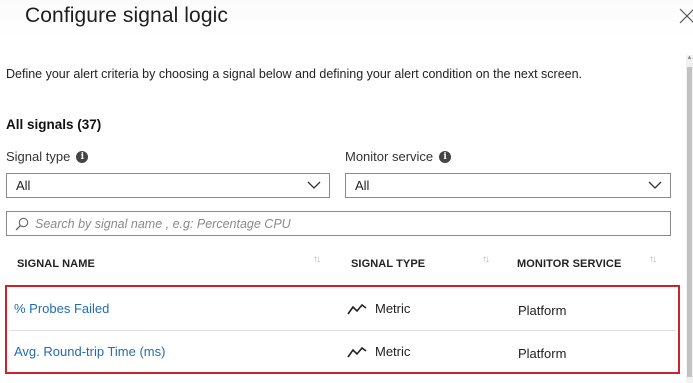 The image size is (693, 383). I want to click on scroll-thumb, so click(689, 222).